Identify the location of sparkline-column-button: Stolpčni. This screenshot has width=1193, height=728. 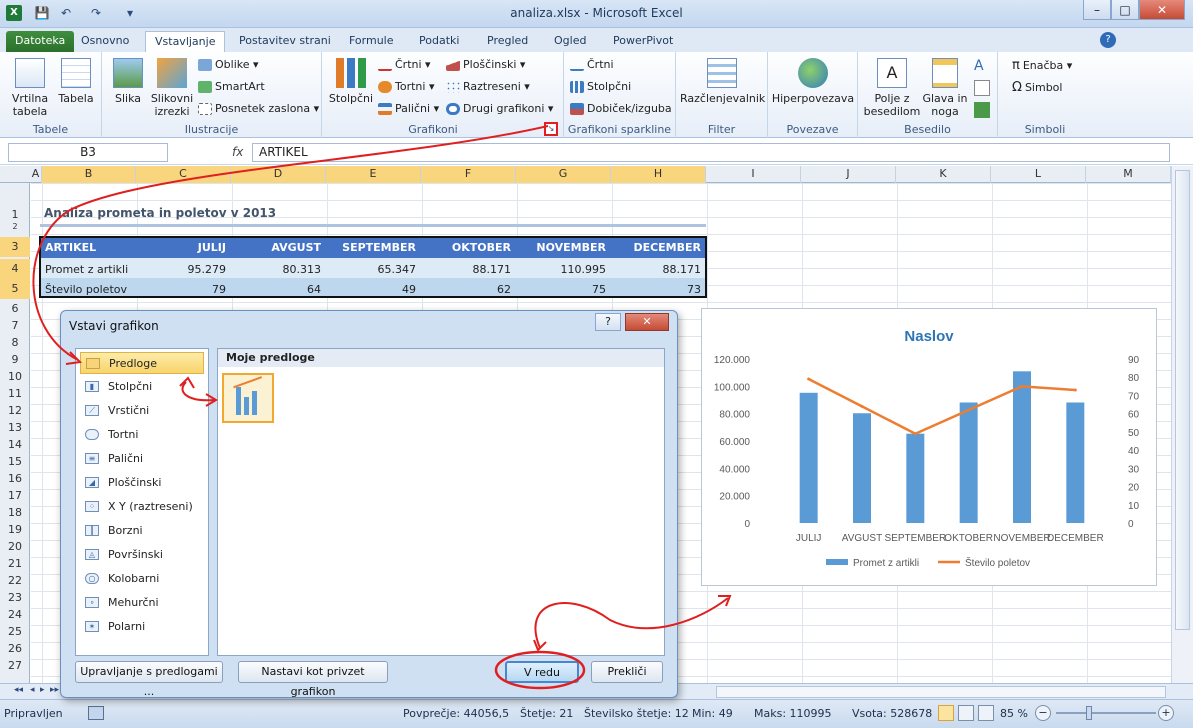
(600, 86).